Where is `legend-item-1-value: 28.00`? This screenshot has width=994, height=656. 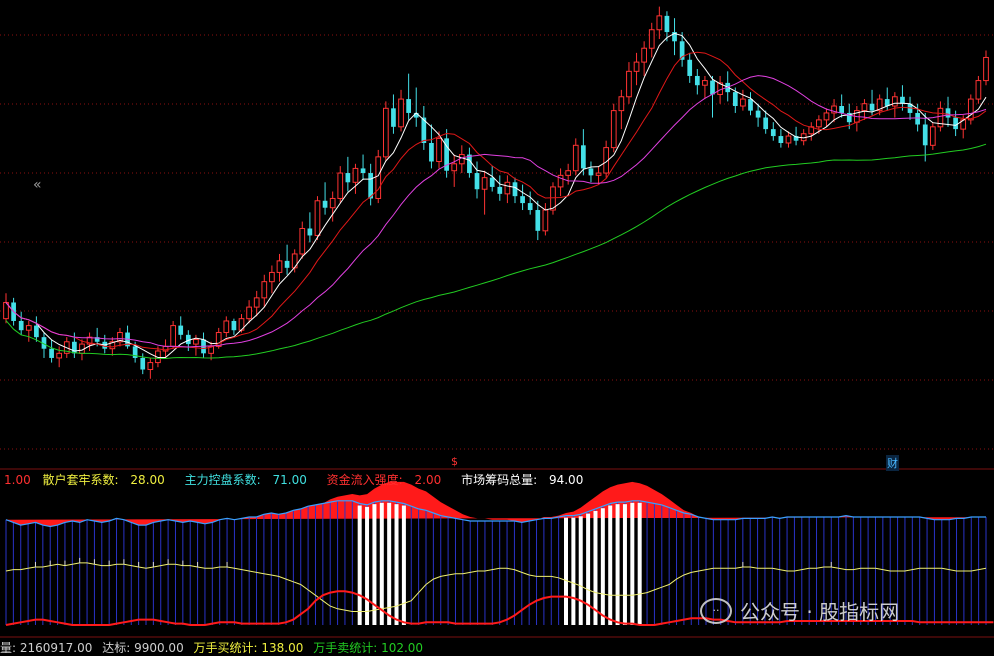 legend-item-1-value: 28.00 is located at coordinates (147, 480).